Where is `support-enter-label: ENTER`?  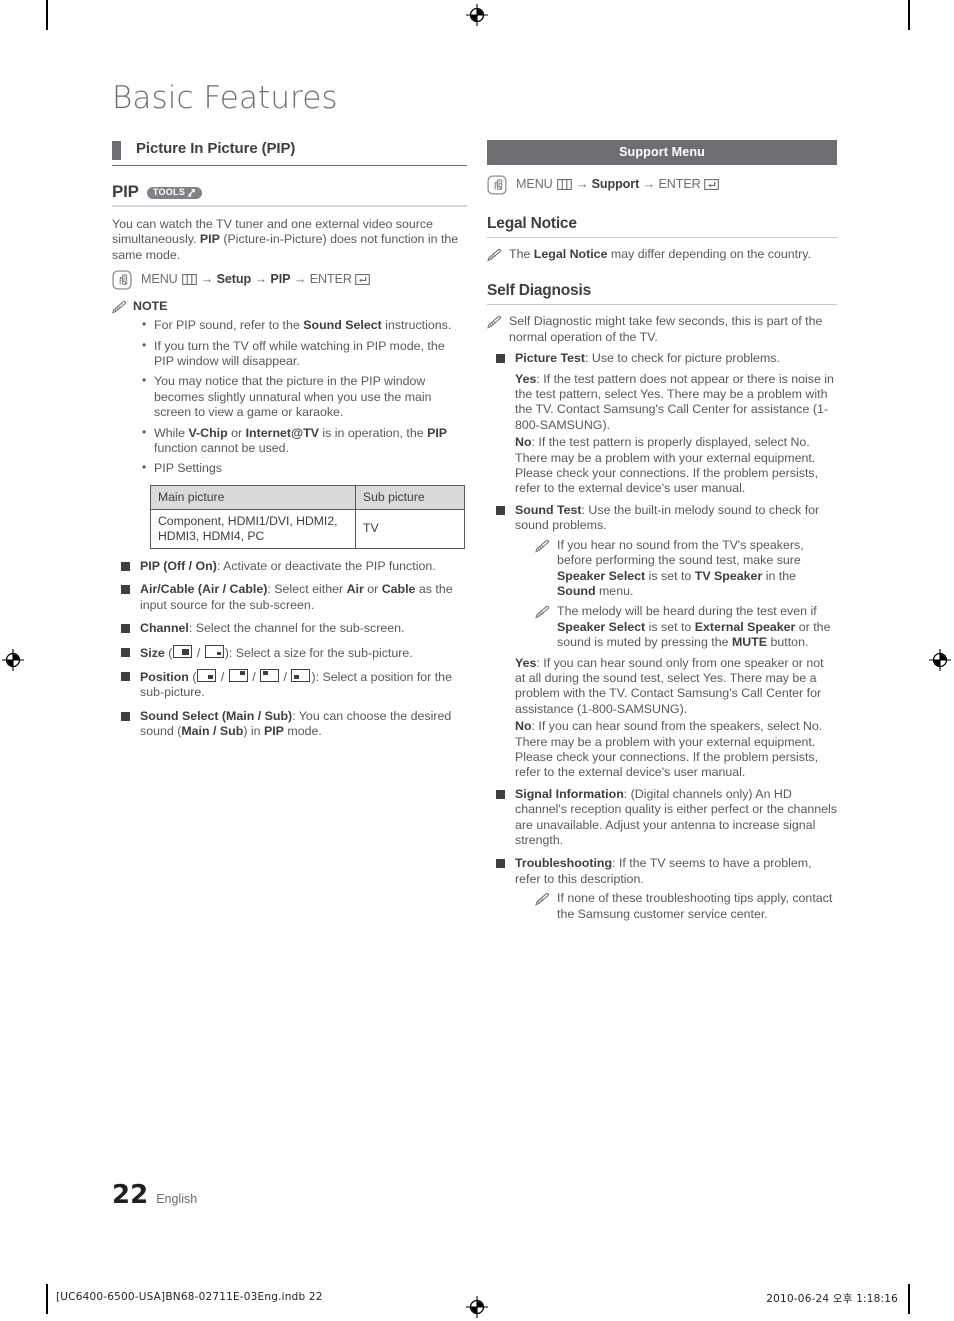 support-enter-label: ENTER is located at coordinates (679, 184).